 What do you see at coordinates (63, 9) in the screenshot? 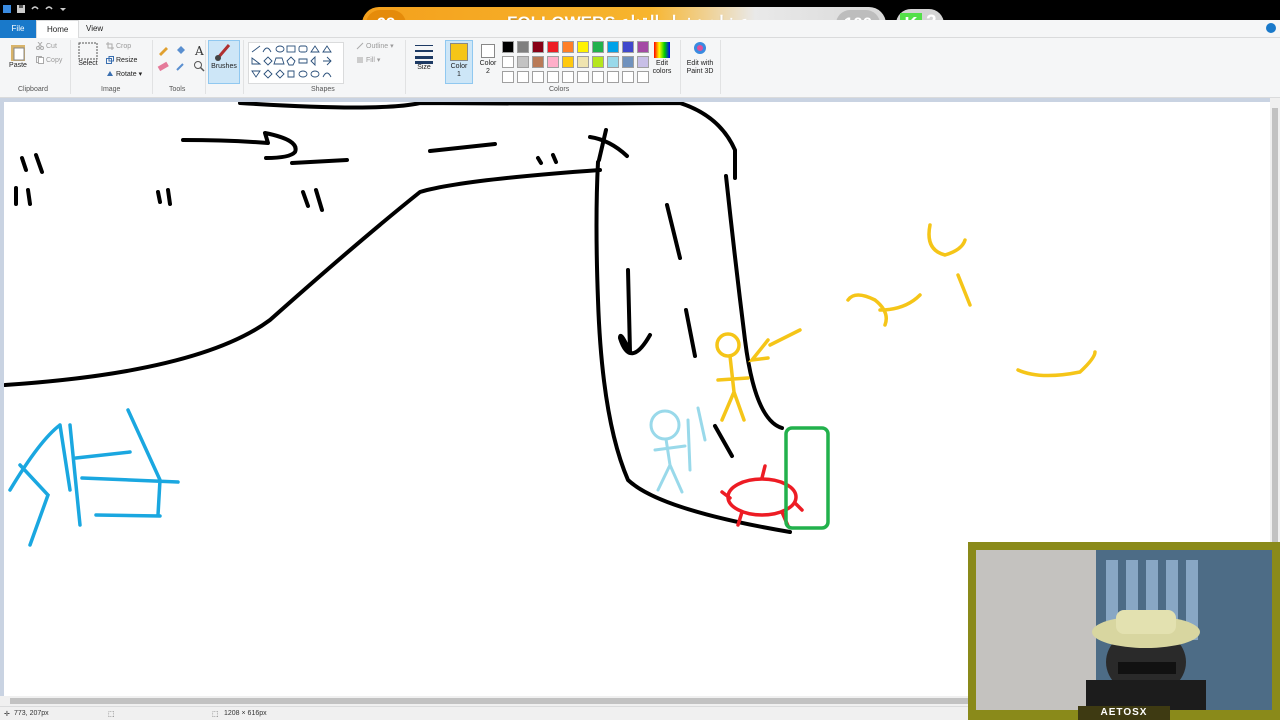
I see `qat-dropdown-icon` at bounding box center [63, 9].